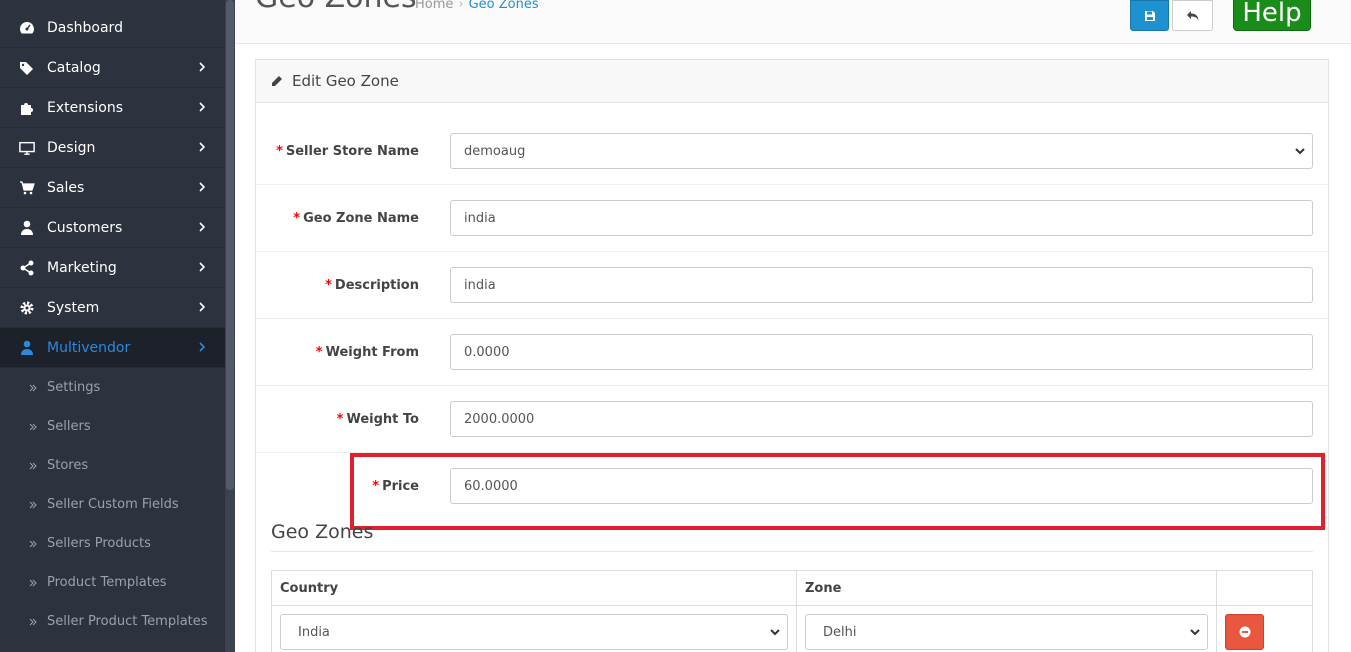 The image size is (1351, 652). What do you see at coordinates (112, 387) in the screenshot?
I see `sidebar-subitem-settings: Settings` at bounding box center [112, 387].